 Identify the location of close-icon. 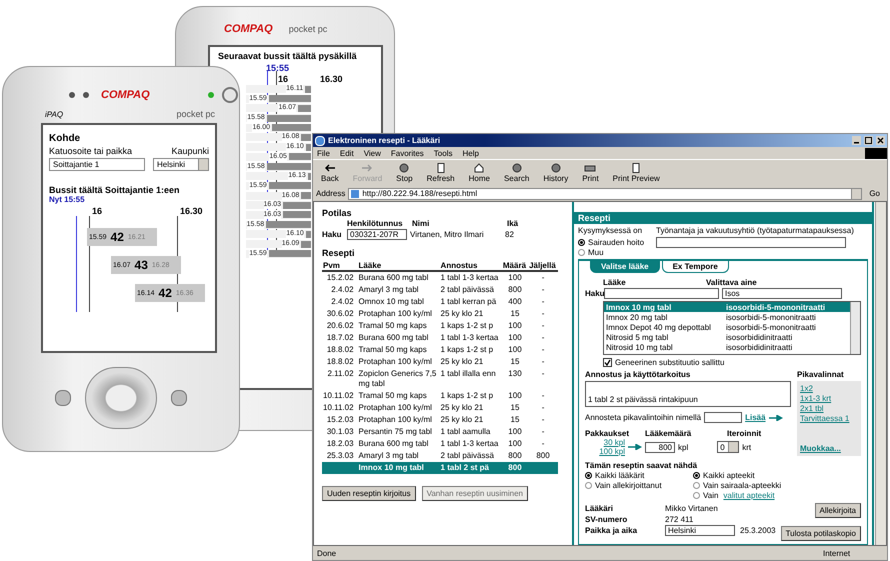
(880, 140).